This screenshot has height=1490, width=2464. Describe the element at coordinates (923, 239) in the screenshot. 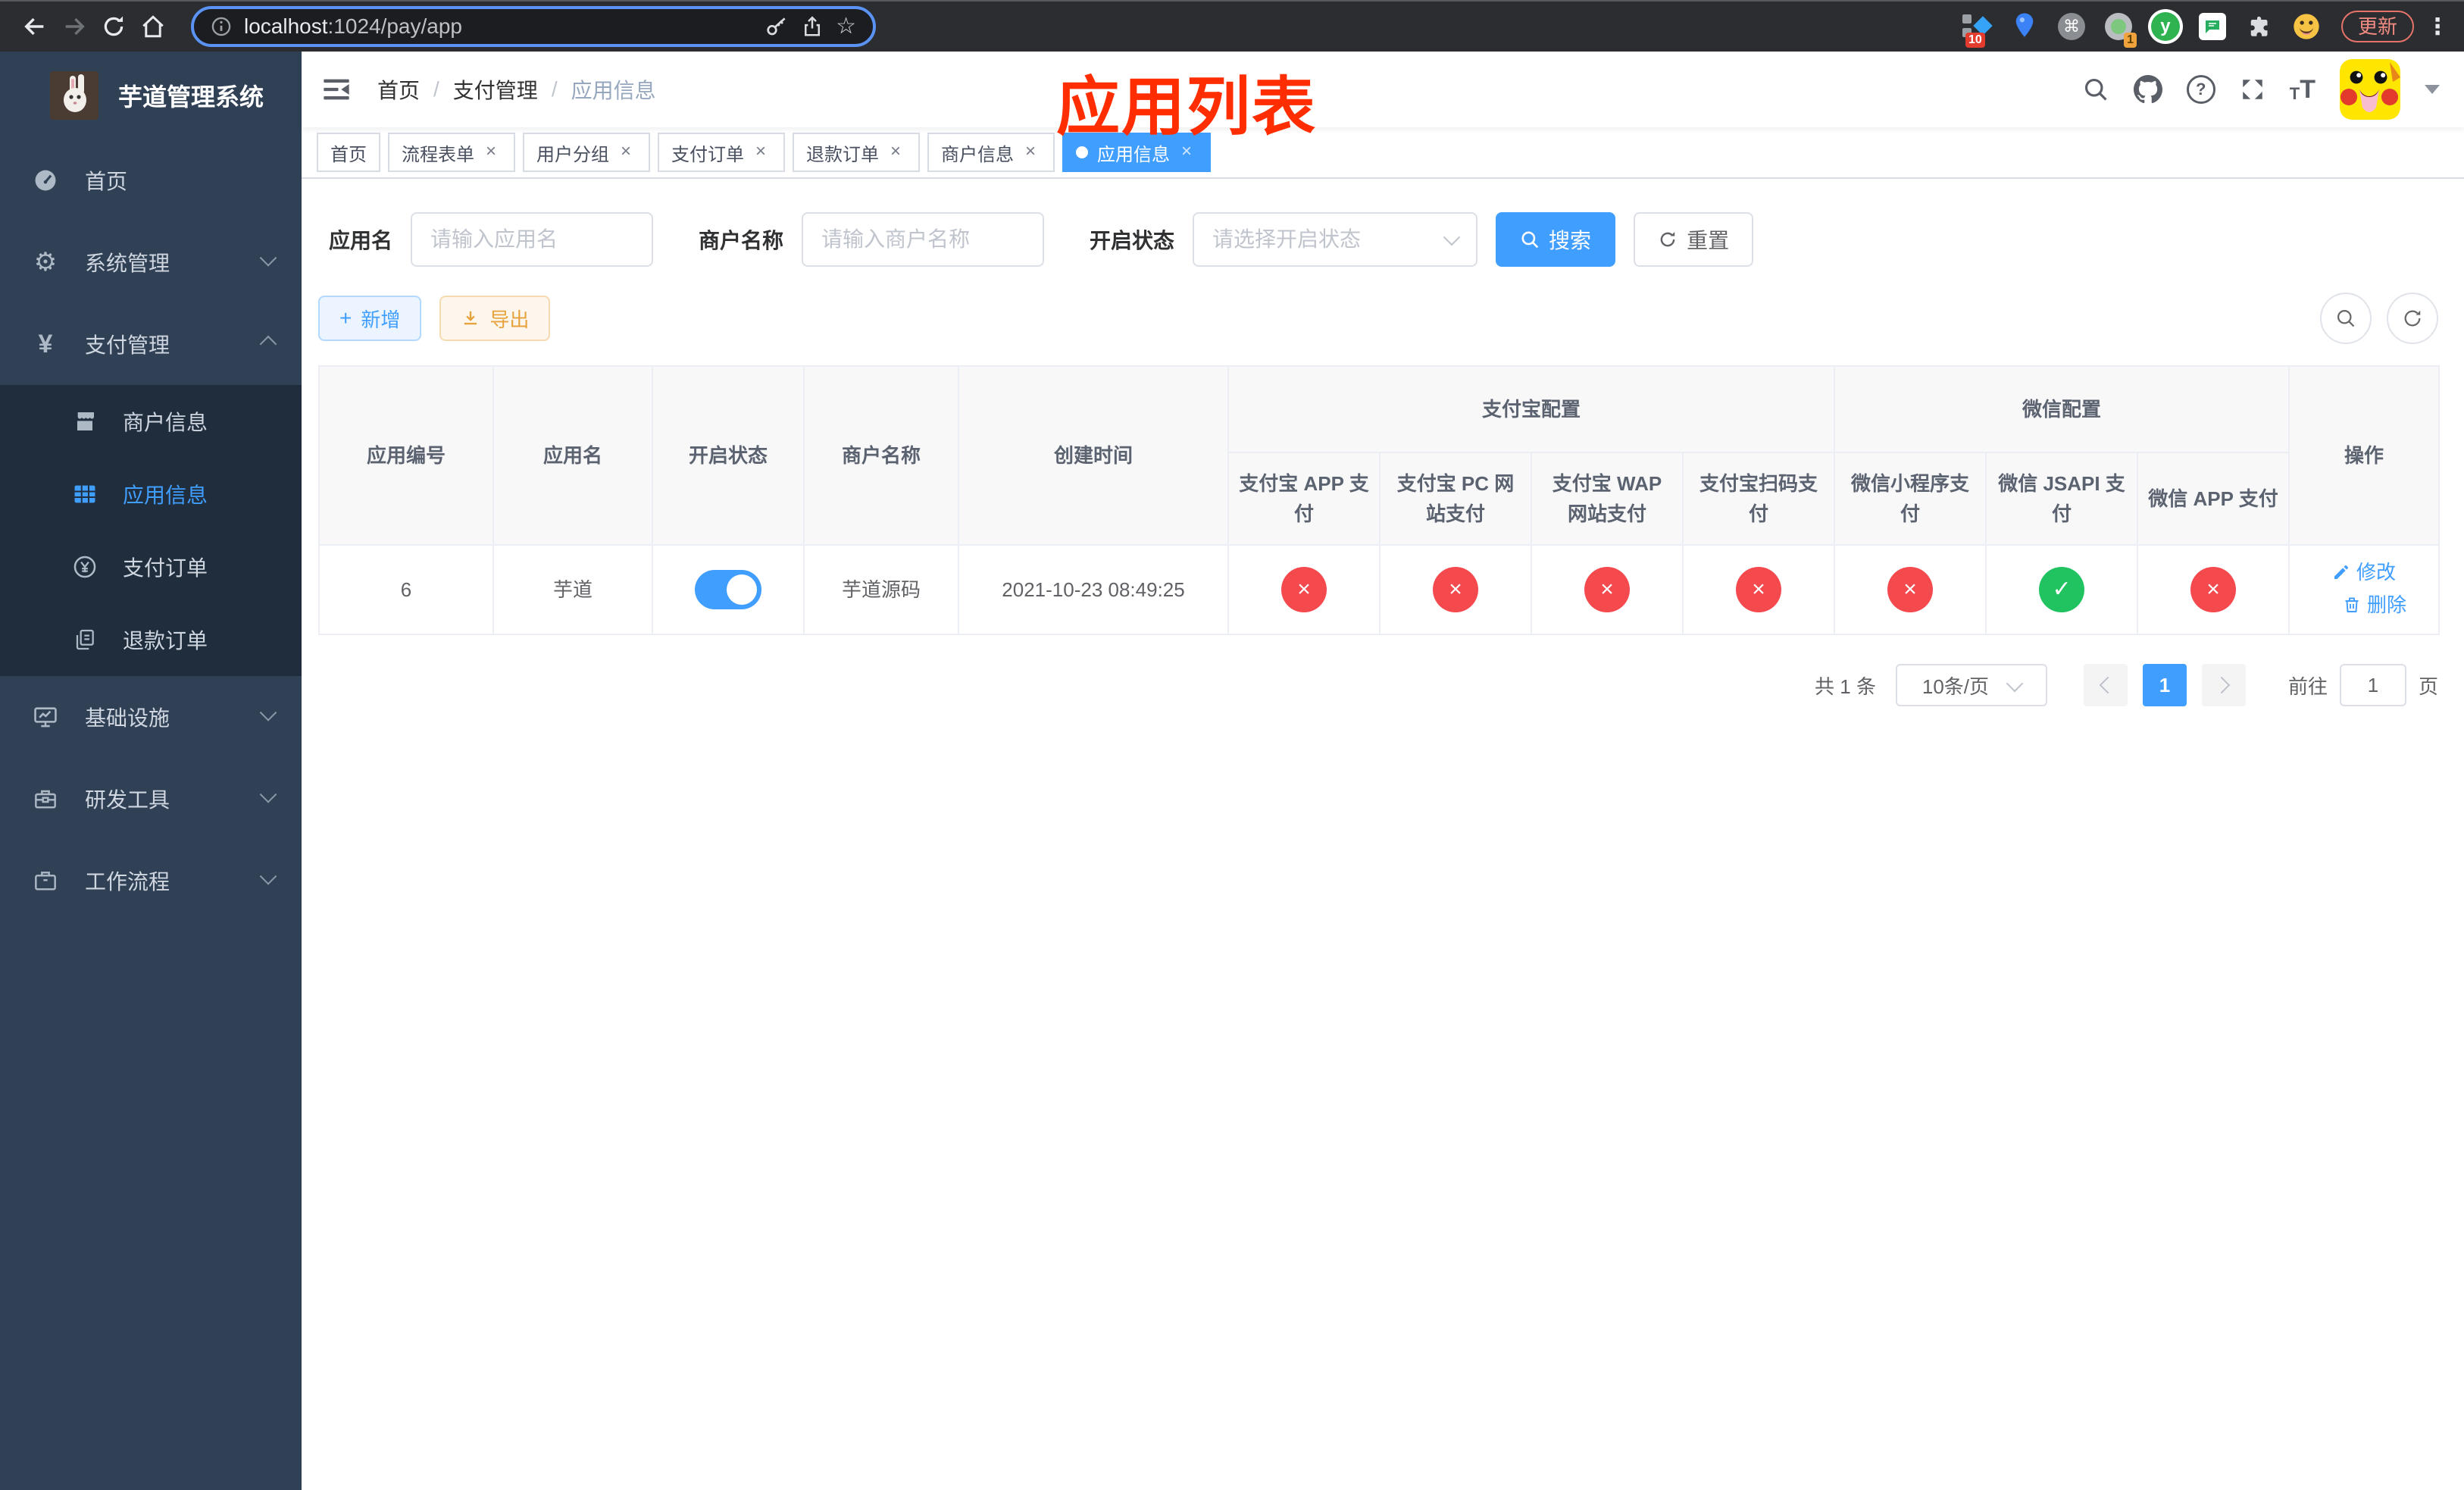

I see `merchant-name-input` at that location.